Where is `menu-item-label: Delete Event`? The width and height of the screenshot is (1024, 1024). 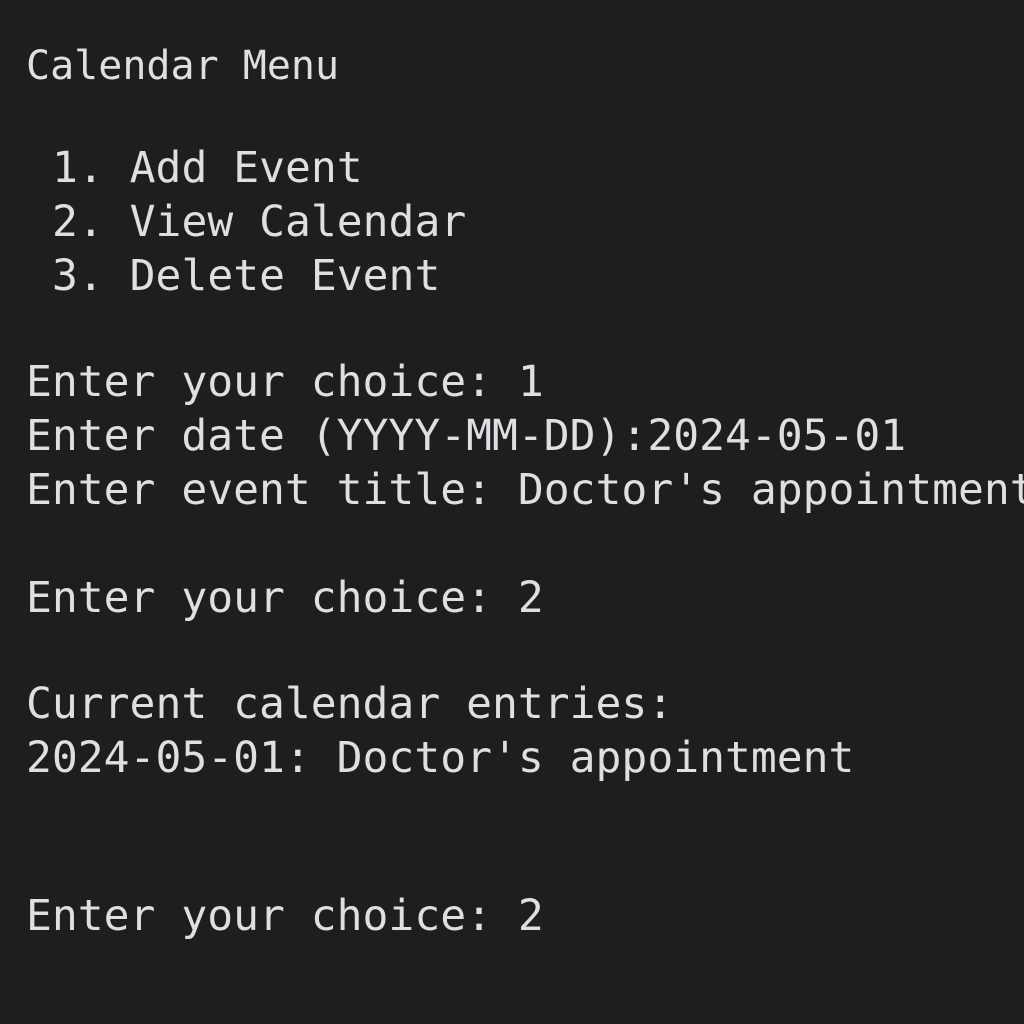 menu-item-label: Delete Event is located at coordinates (285, 276).